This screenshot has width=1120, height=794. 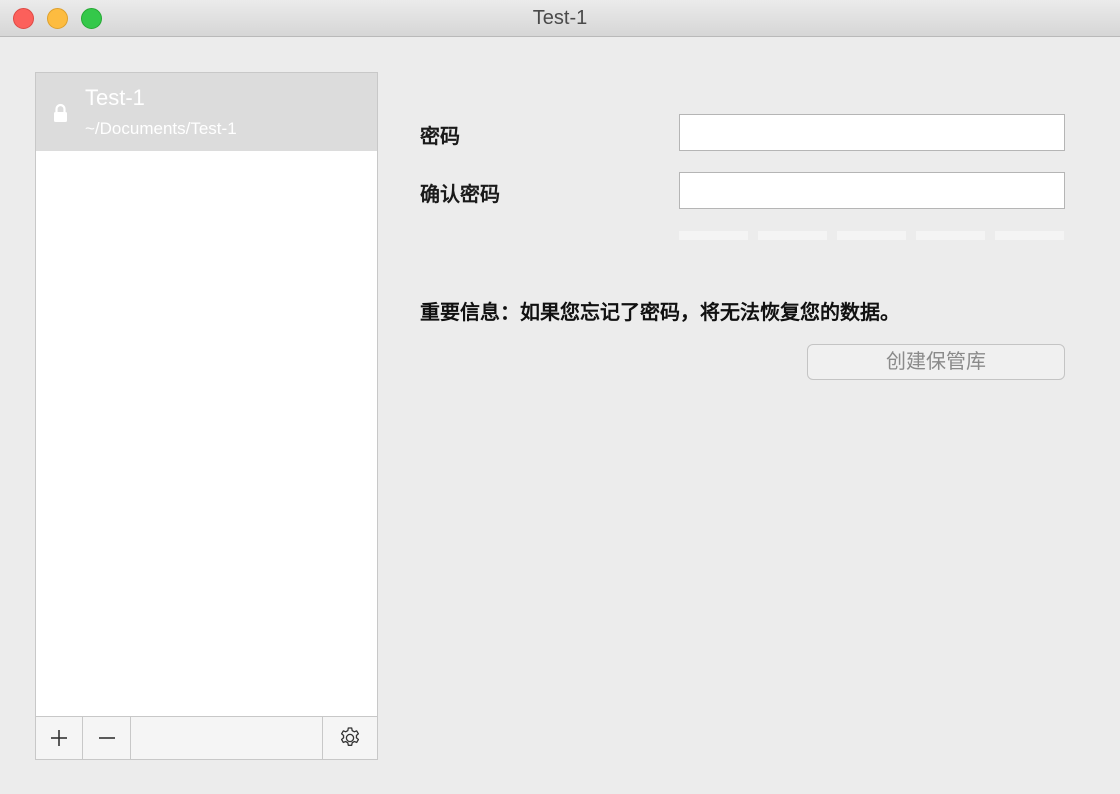 I want to click on remove-vault-button, so click(x=107, y=738).